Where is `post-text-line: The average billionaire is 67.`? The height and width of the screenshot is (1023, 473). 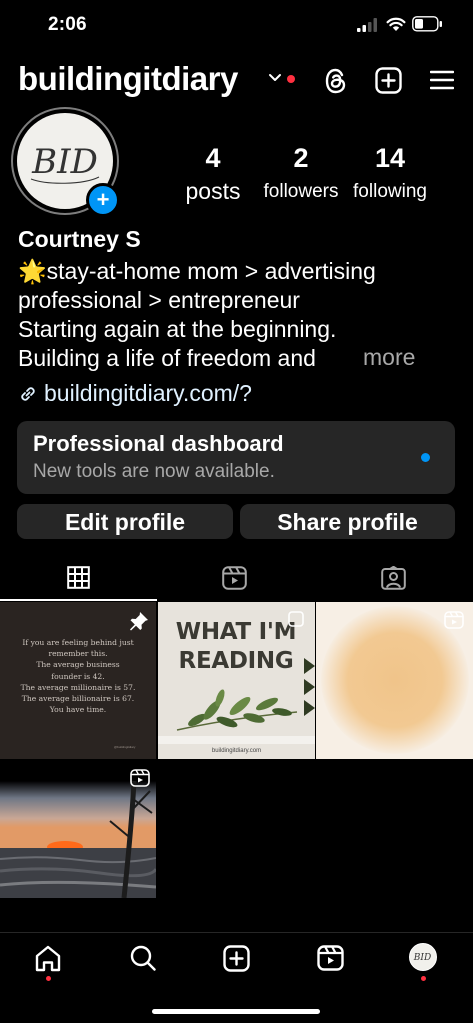
post-text-line: The average billionaire is 67. is located at coordinates (78, 699).